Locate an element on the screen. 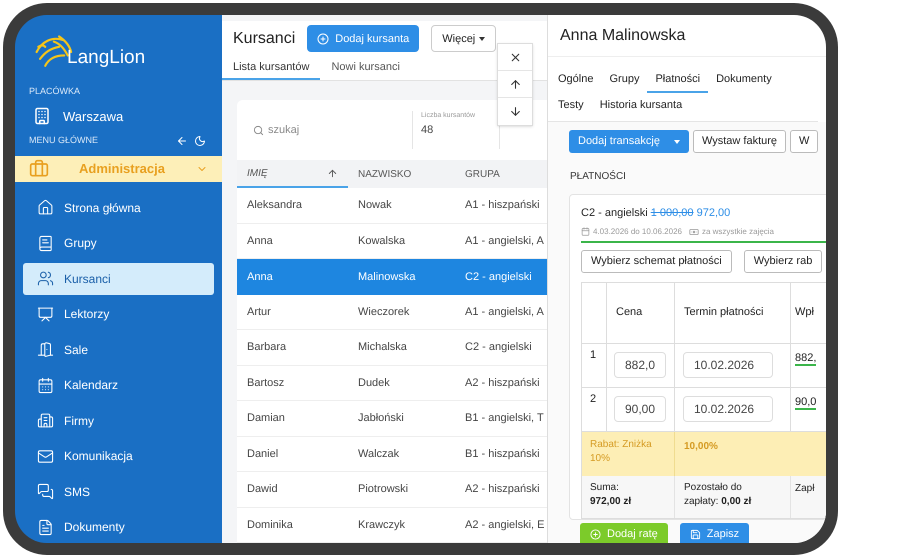 The width and height of the screenshot is (900, 560). menu-item: Lektorzy is located at coordinates (118, 314).